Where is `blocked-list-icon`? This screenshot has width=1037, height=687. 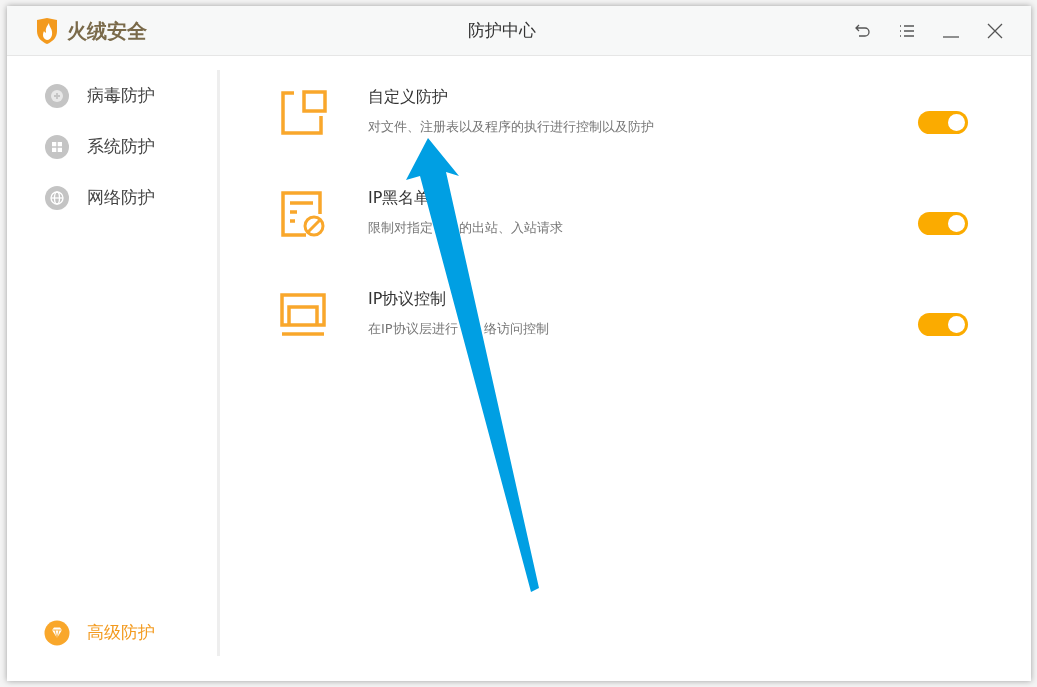 blocked-list-icon is located at coordinates (303, 214).